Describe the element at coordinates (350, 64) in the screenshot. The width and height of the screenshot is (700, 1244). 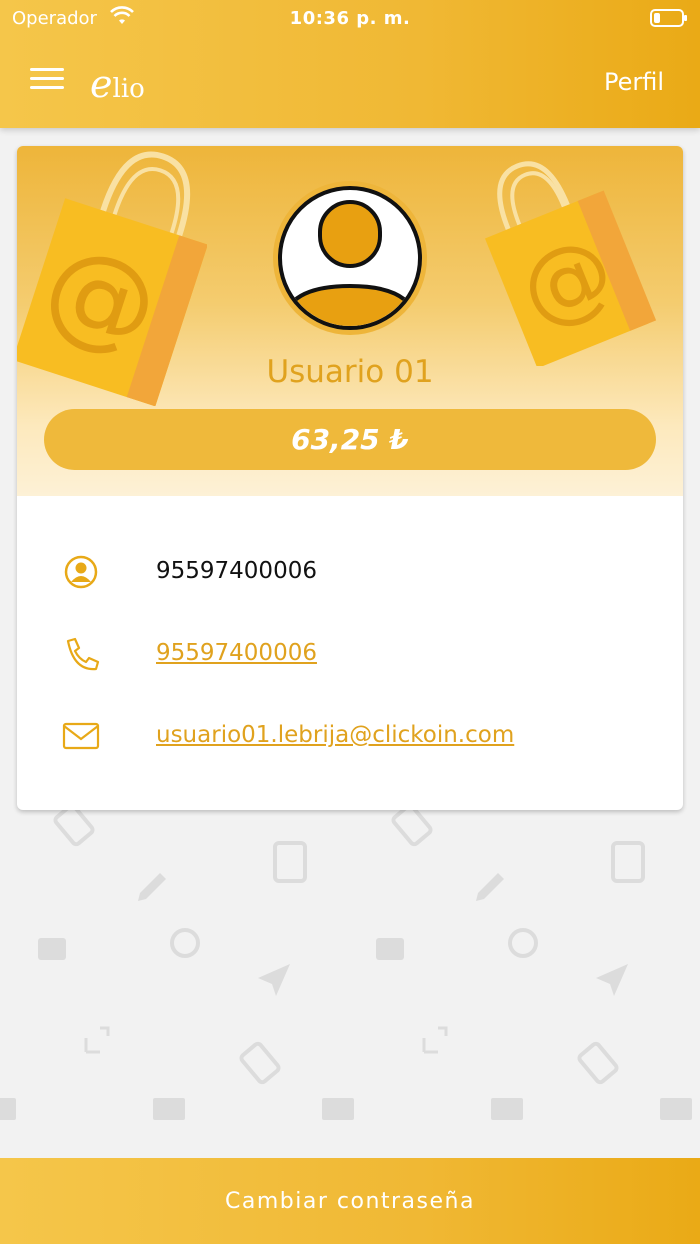
I see `app-header: Operador 10:36 p. m. elio Perfil` at that location.